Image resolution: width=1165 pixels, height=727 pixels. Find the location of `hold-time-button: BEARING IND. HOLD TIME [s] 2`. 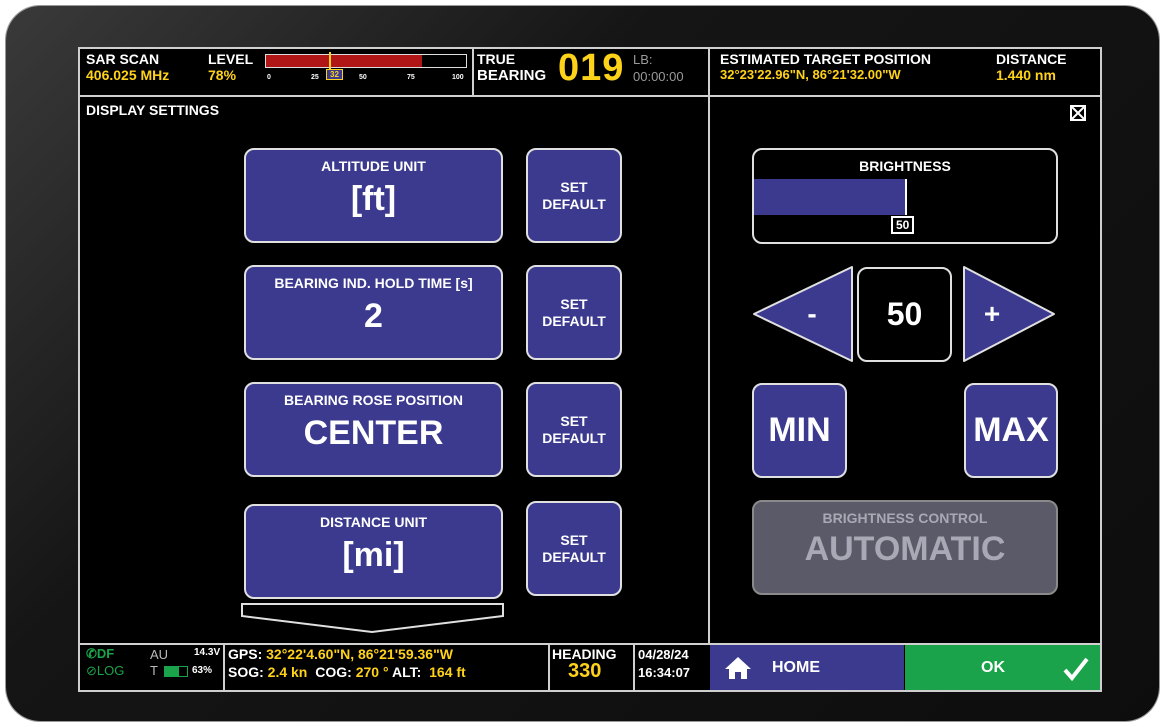

hold-time-button: BEARING IND. HOLD TIME [s] 2 is located at coordinates (373, 312).